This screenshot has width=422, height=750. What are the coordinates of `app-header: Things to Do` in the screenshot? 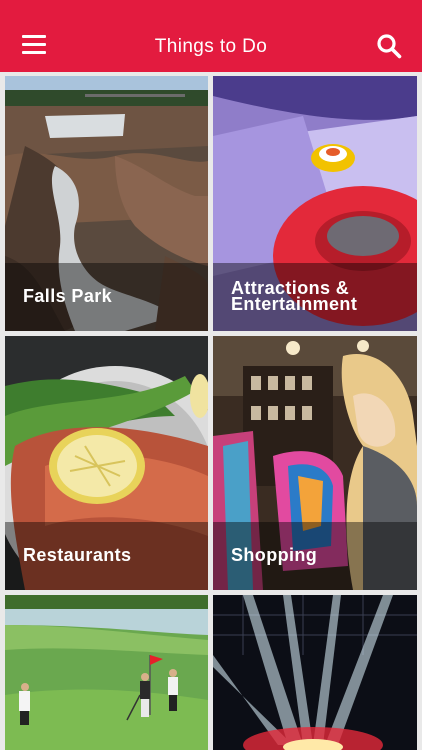 It's located at (211, 36).